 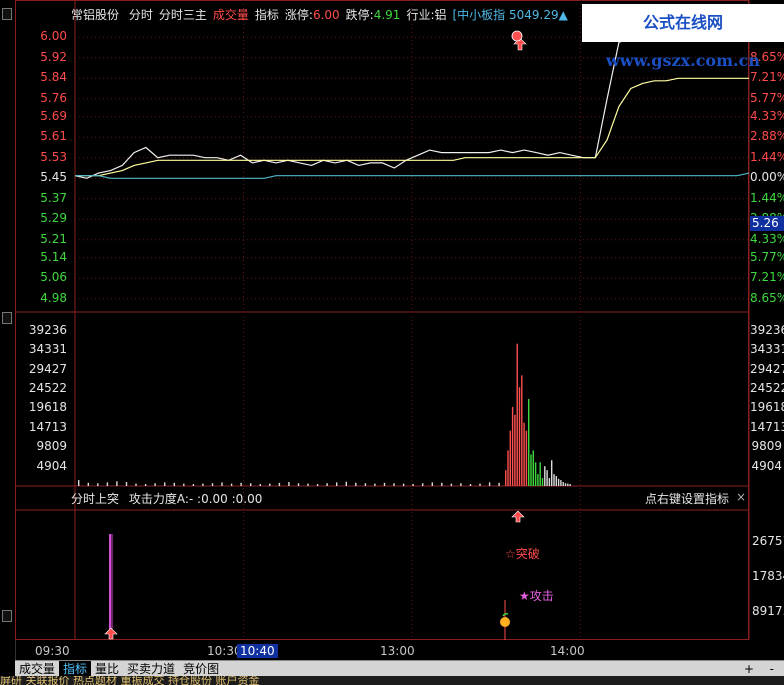 What do you see at coordinates (53, 218) in the screenshot?
I see `price-tick-label: 5.29` at bounding box center [53, 218].